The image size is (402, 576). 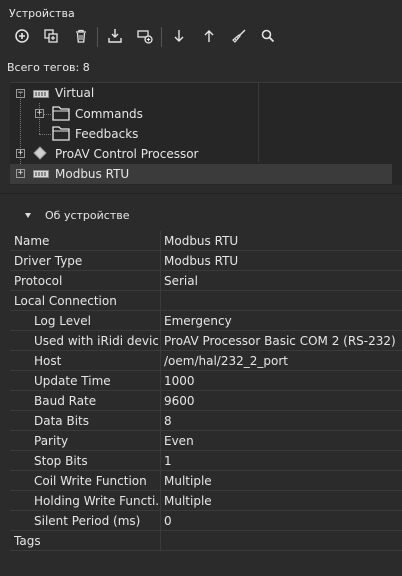 What do you see at coordinates (51, 36) in the screenshot?
I see `duplicate-button` at bounding box center [51, 36].